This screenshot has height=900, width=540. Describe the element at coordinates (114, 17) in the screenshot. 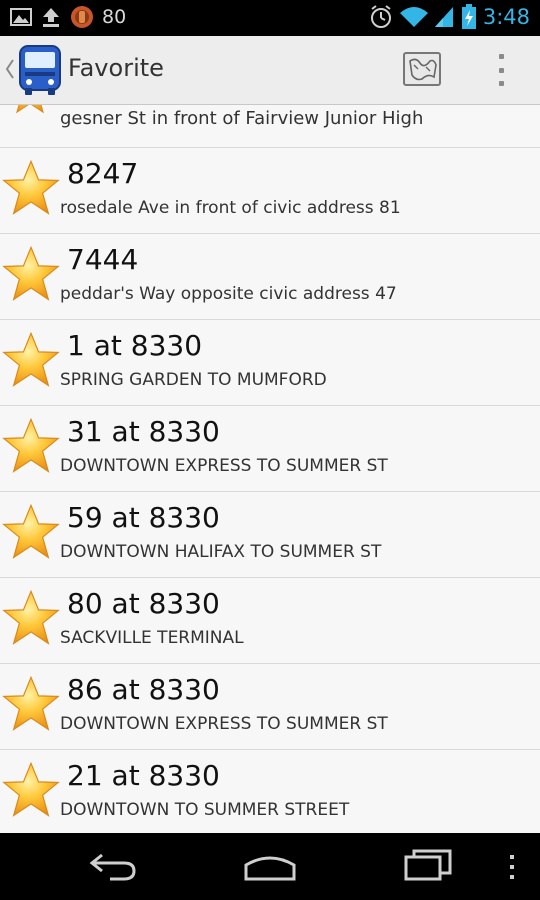

I see `notification-count: 80` at that location.